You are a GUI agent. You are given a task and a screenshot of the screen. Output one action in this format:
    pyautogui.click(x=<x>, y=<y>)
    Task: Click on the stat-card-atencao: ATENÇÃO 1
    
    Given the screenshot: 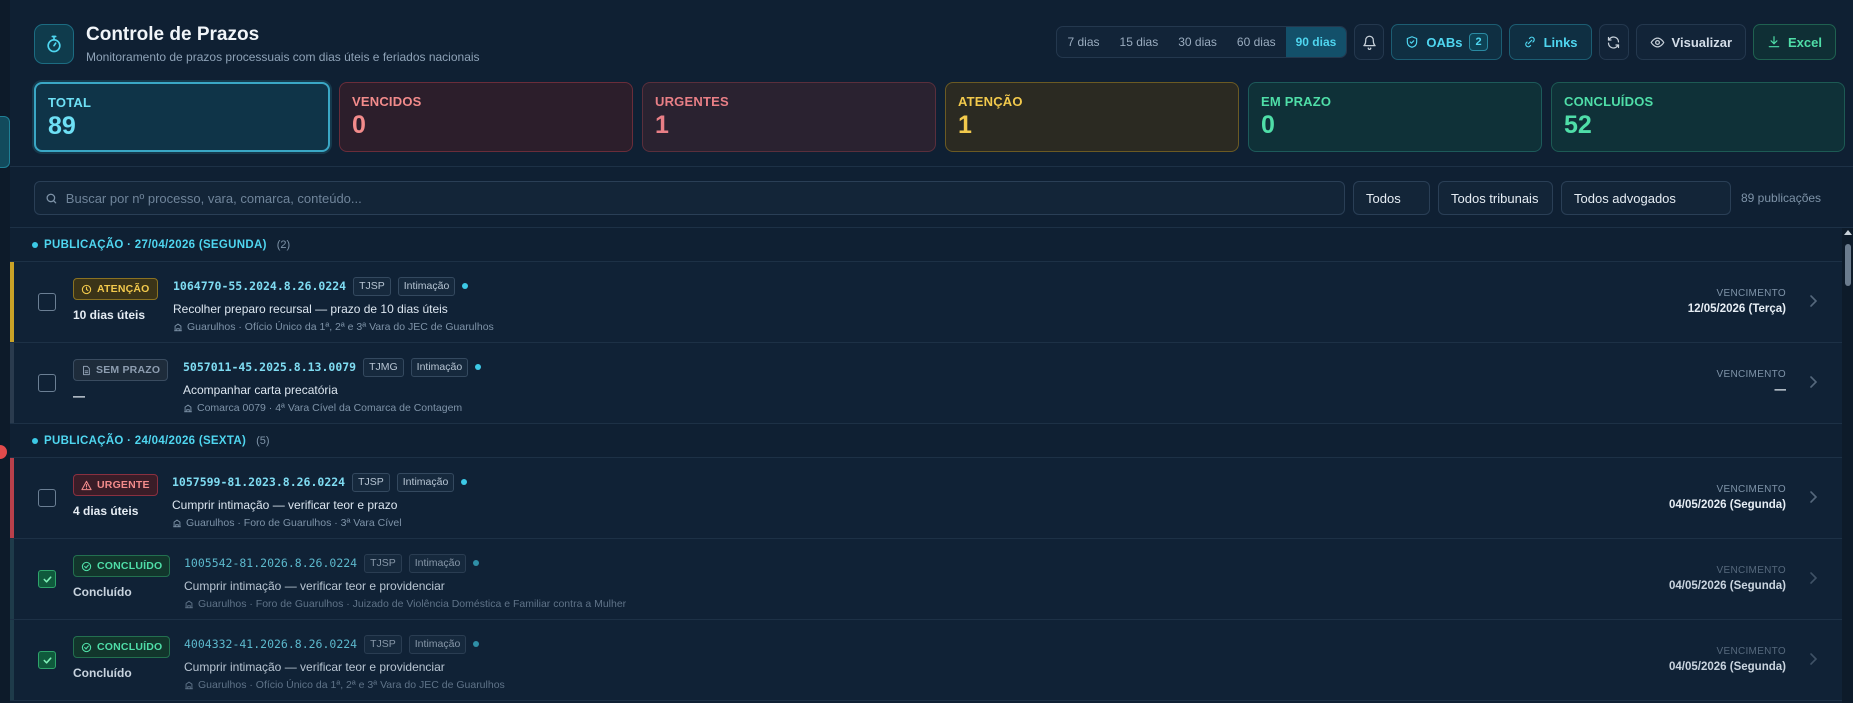 What is the action you would take?
    pyautogui.click(x=1092, y=117)
    